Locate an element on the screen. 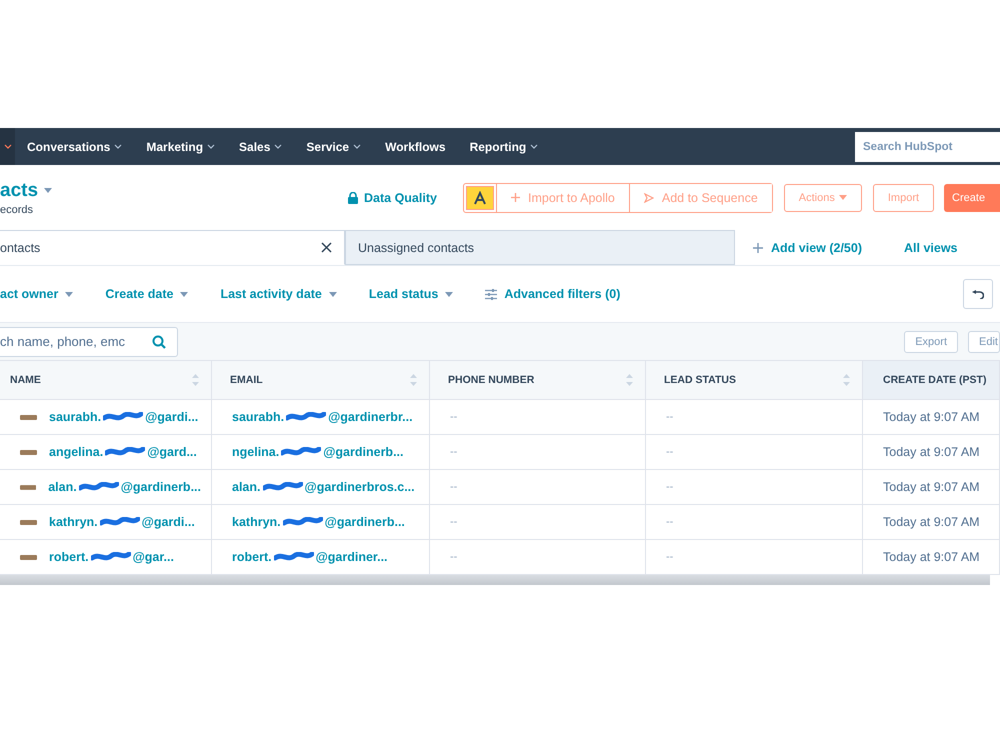 This screenshot has width=1000, height=750. add-view-button: Add view (2/50) is located at coordinates (807, 248).